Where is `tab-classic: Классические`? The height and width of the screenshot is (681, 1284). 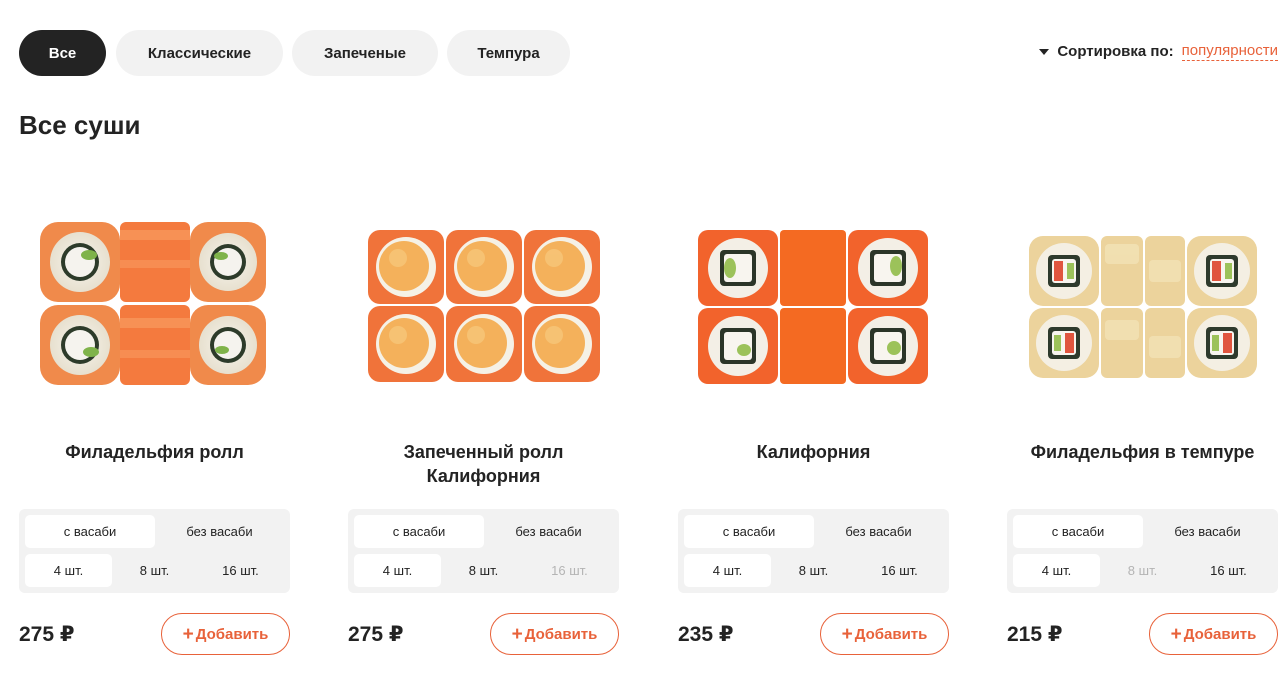
tab-classic: Классические is located at coordinates (199, 53).